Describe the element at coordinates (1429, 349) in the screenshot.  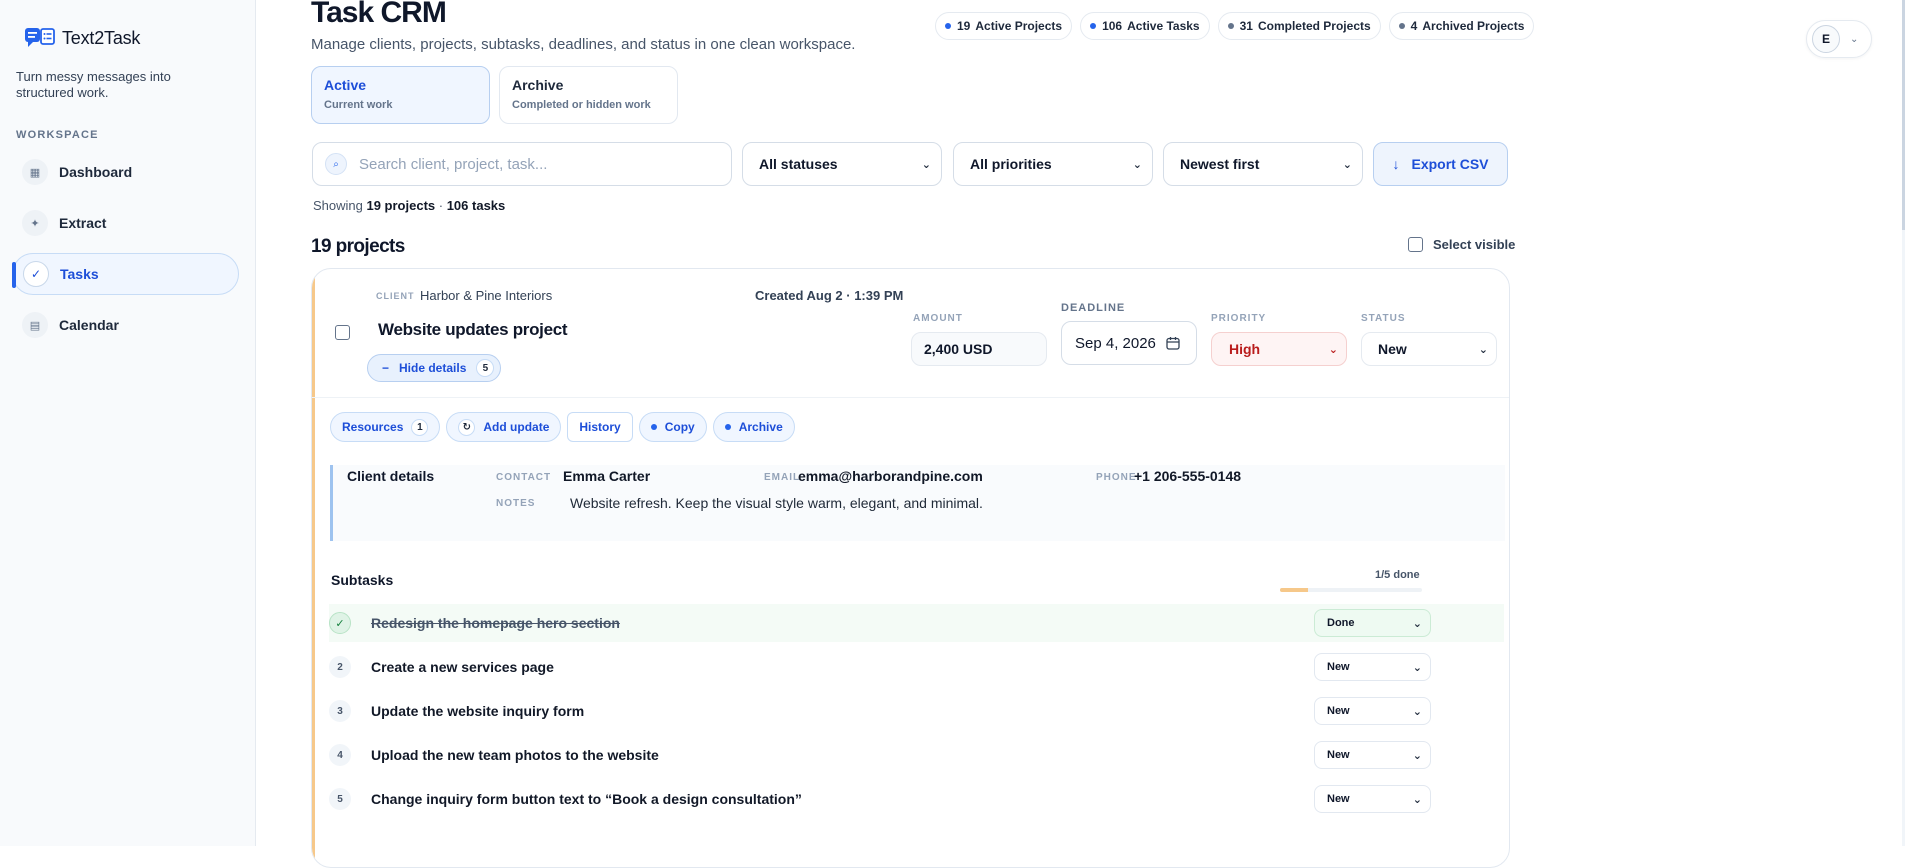
I see `status-select: New ⌄` at that location.